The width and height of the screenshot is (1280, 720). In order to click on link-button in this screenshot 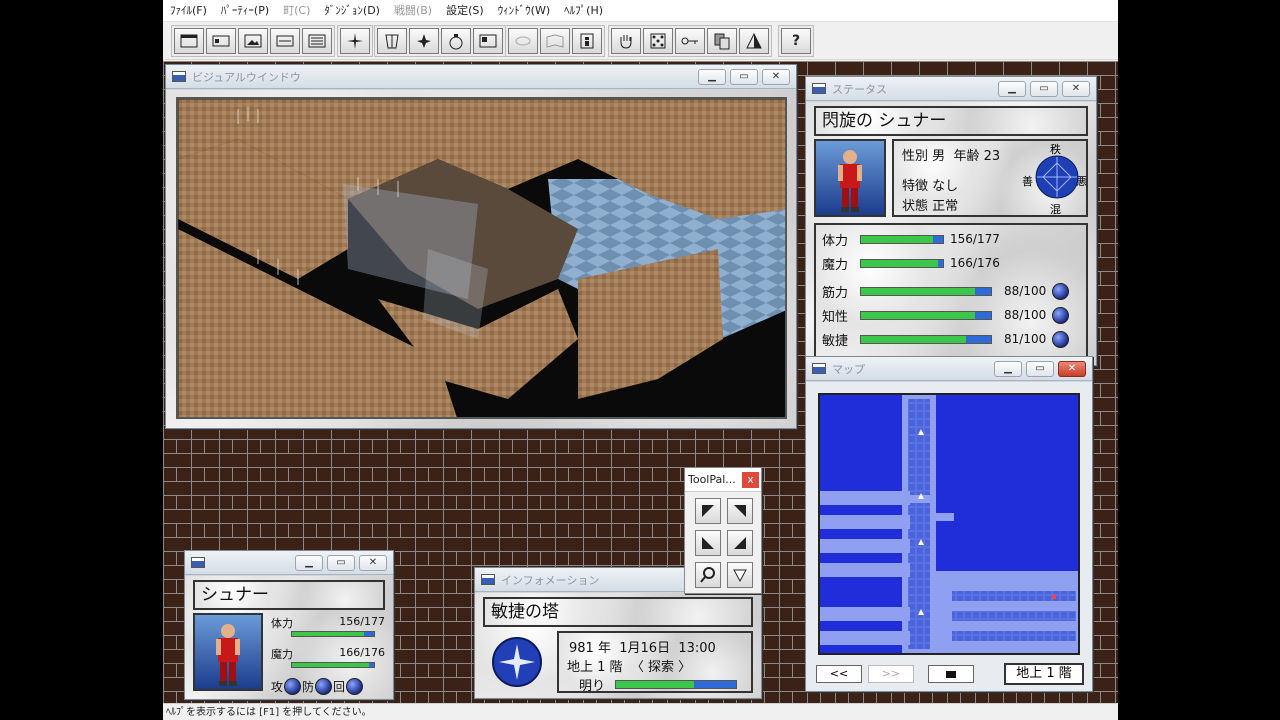, I will do `click(523, 41)`.